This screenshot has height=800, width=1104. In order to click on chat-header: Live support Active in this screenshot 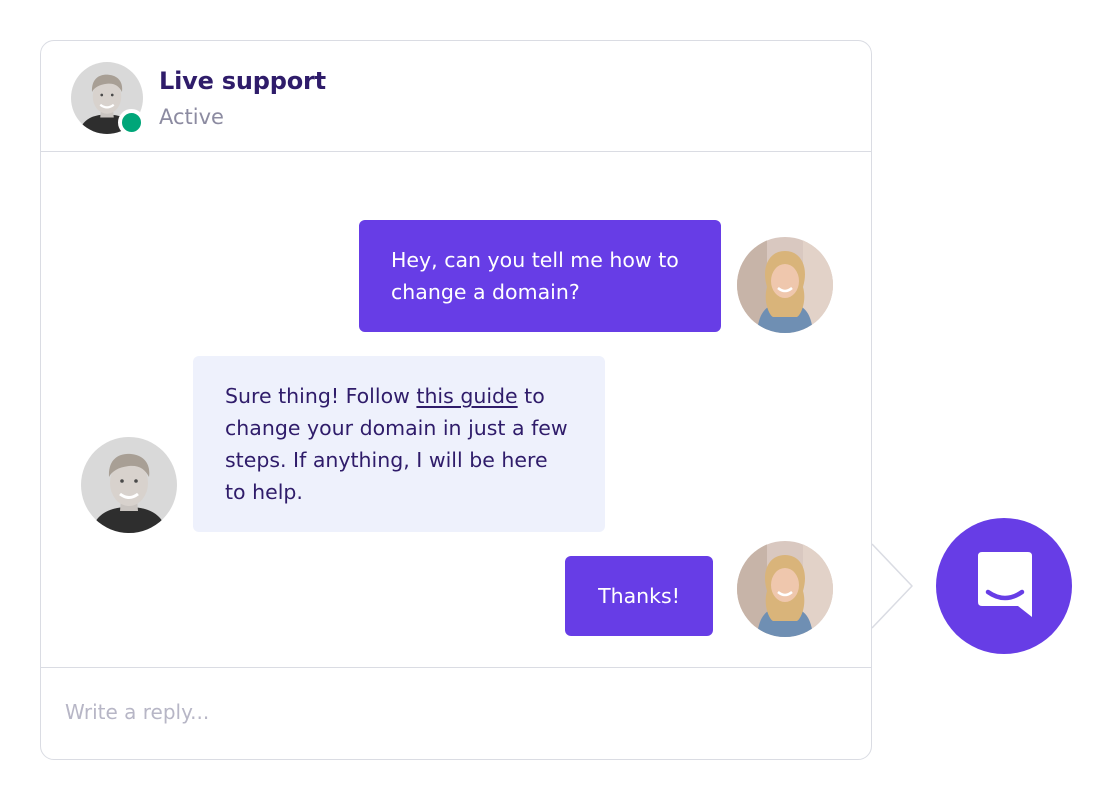, I will do `click(456, 96)`.